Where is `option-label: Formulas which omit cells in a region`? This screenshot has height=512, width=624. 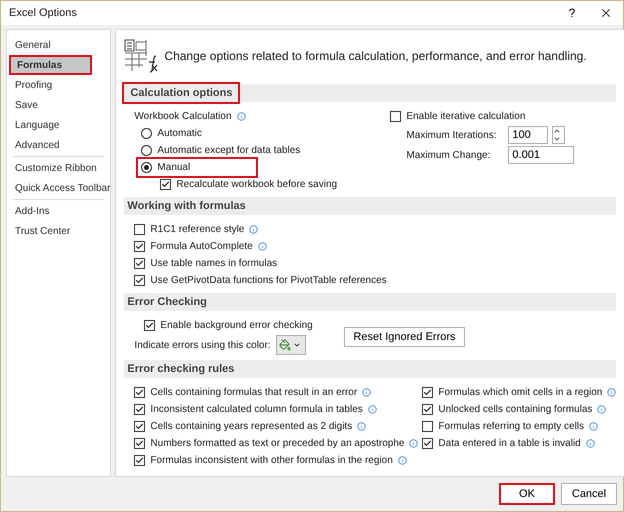 option-label: Formulas which omit cells in a region is located at coordinates (520, 392).